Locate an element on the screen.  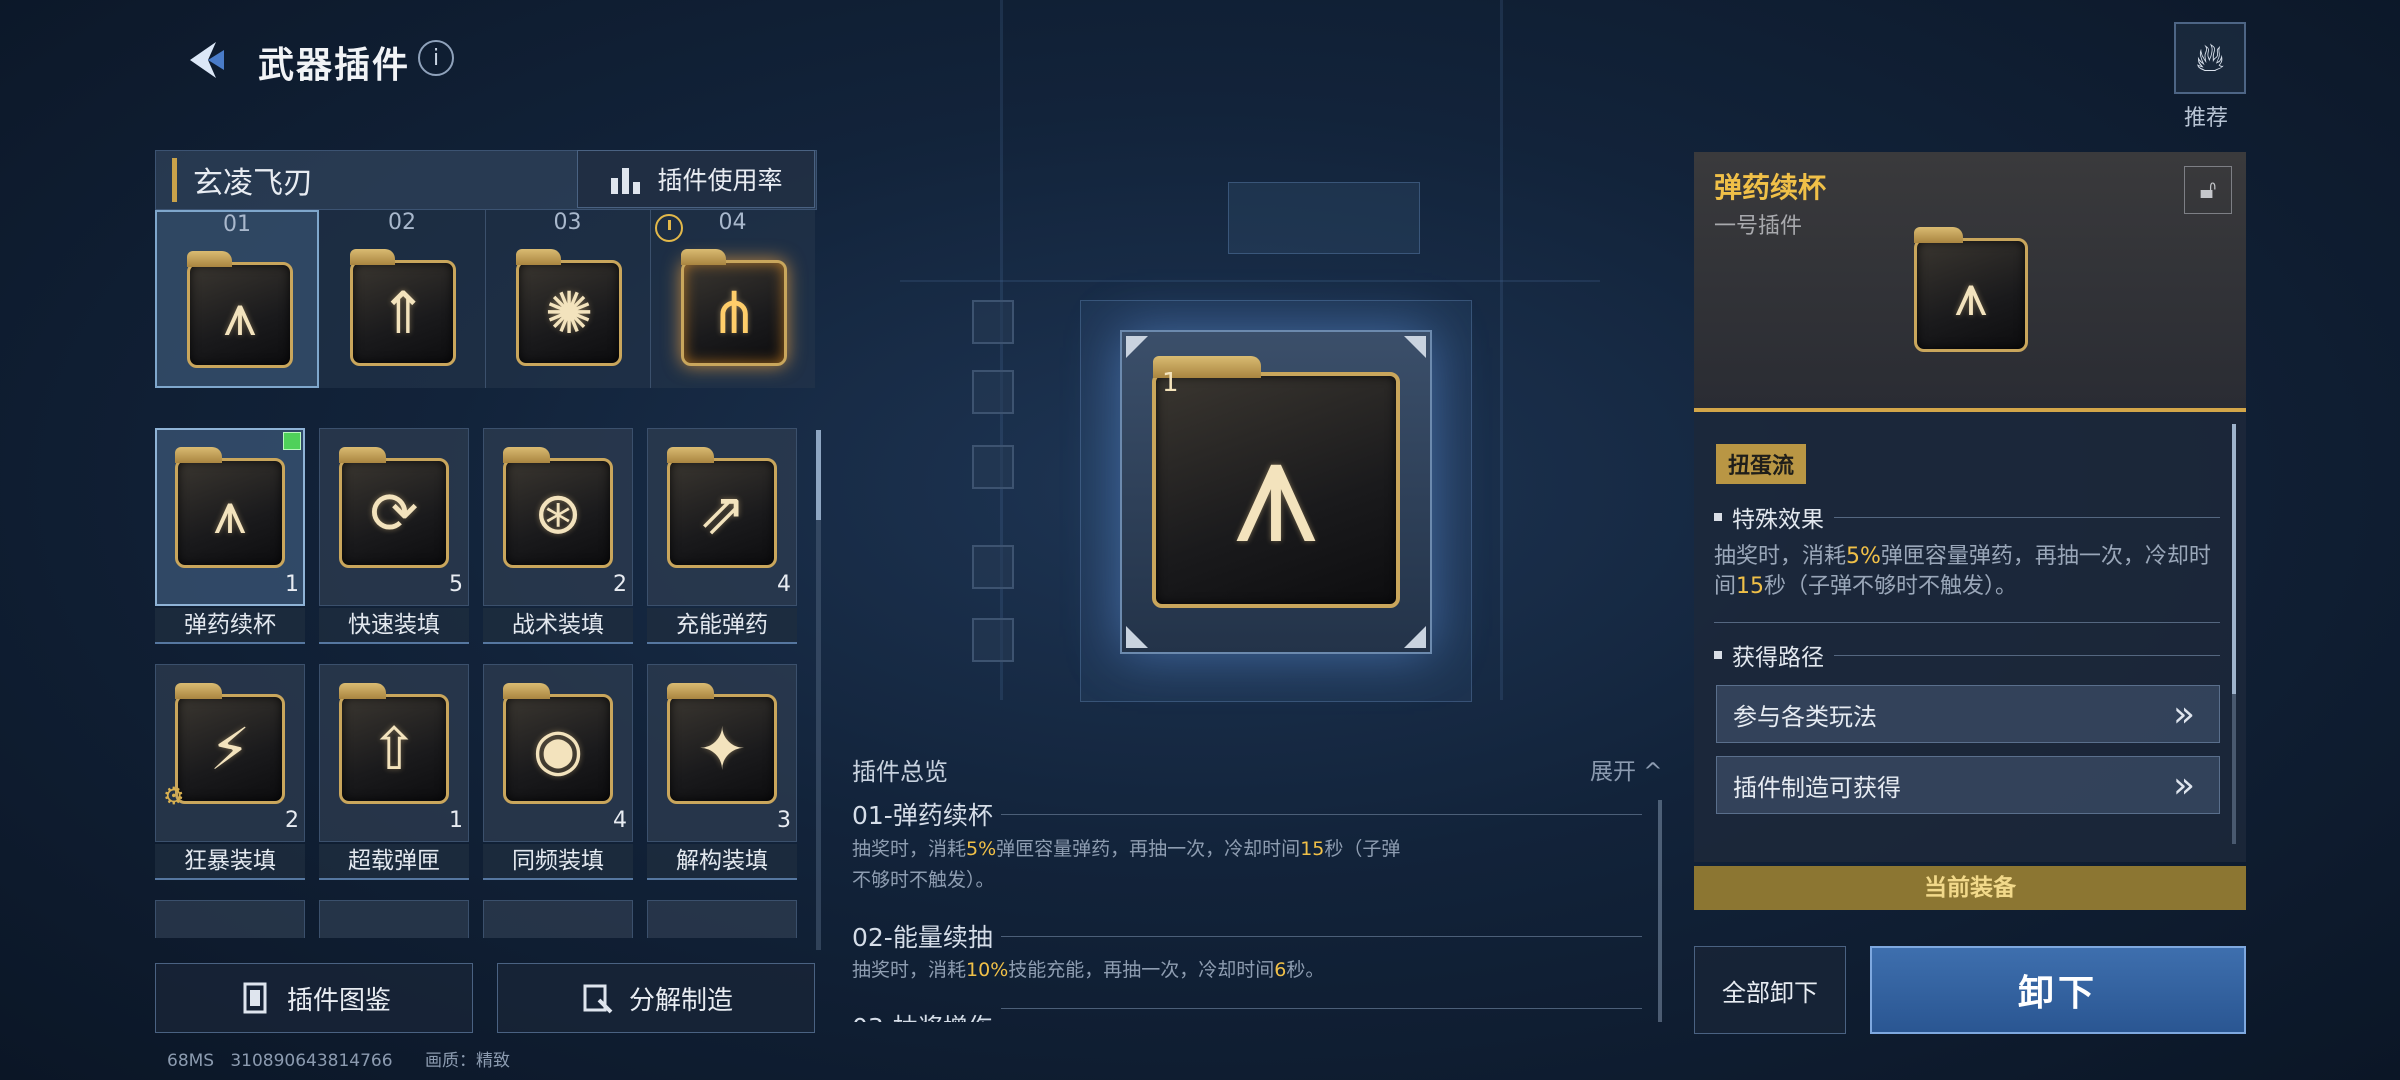
decompose-craft-label: 分解制造 is located at coordinates (680, 1000).